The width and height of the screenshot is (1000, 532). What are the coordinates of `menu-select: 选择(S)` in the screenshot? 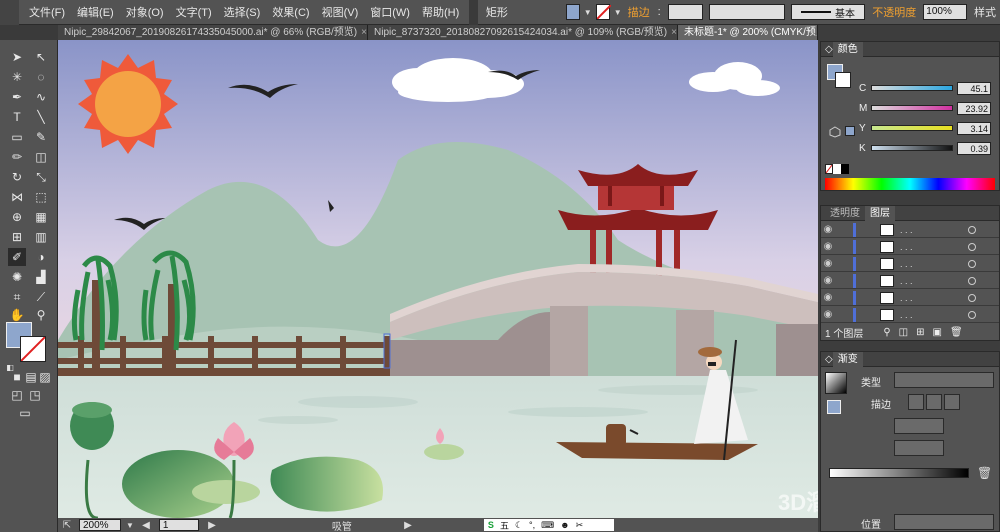 It's located at (242, 12).